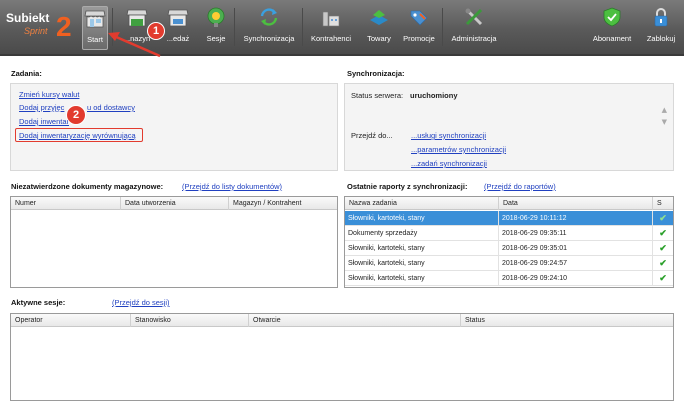 The height and width of the screenshot is (410, 684). I want to click on reports-link: (Przejdź do raportów), so click(520, 186).